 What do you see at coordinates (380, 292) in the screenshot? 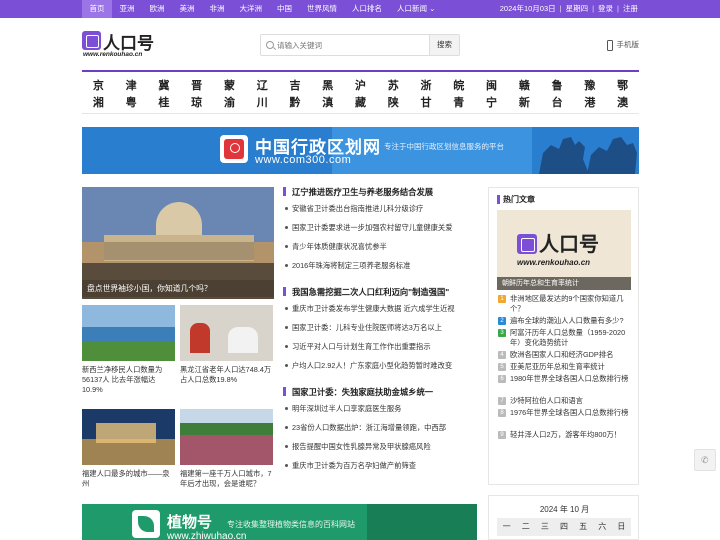
I see `news-headline: 我国急需挖掘二次人口红利迈向"制造强国"` at bounding box center [380, 292].